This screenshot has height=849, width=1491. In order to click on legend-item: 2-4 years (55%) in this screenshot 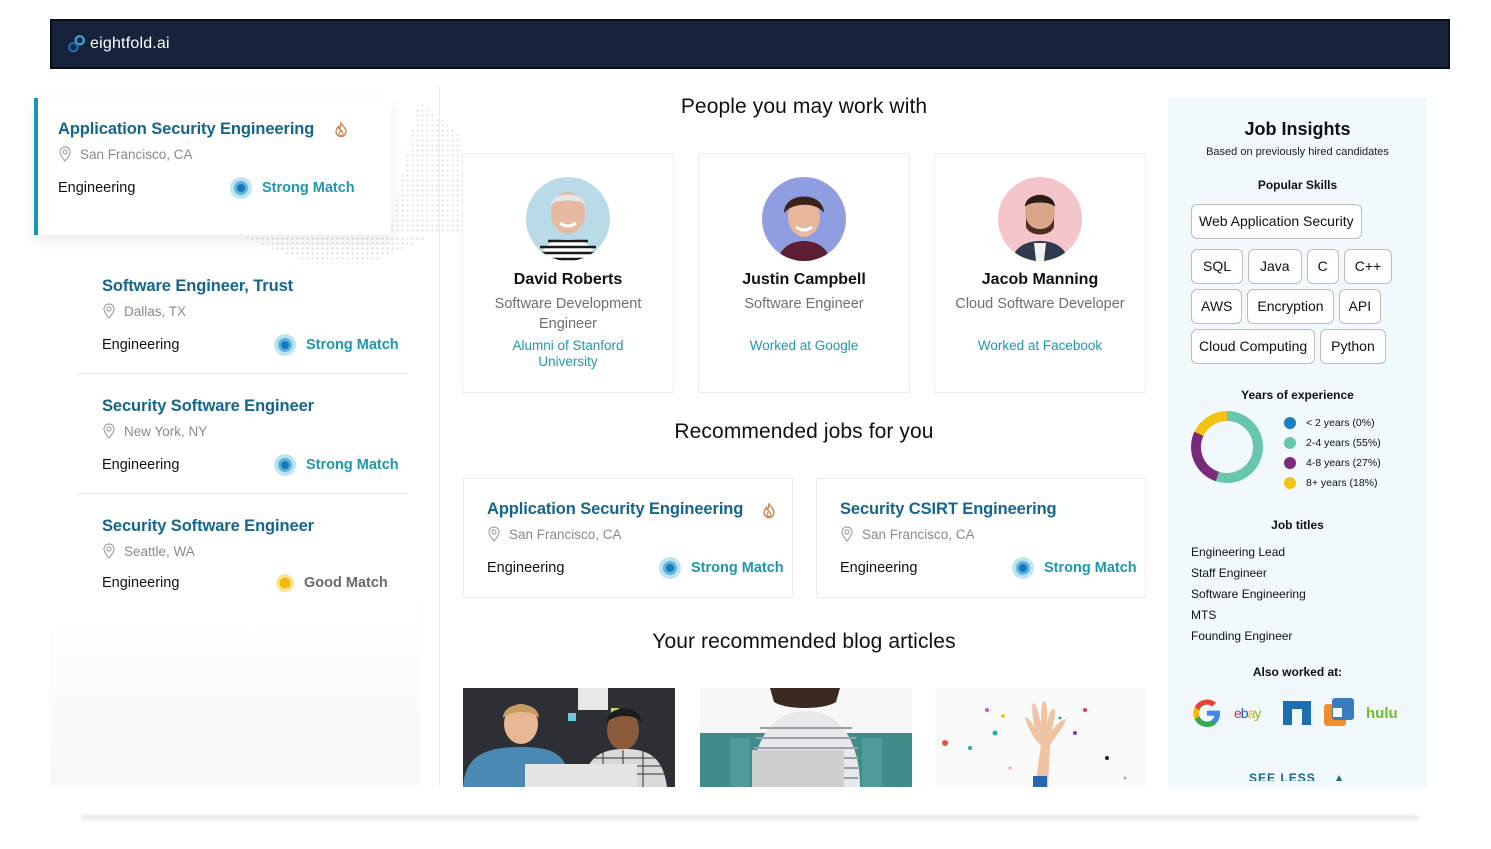, I will do `click(1332, 443)`.